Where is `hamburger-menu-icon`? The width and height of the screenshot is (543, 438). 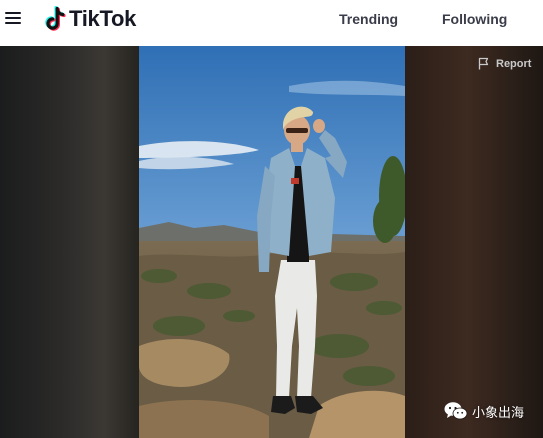 hamburger-menu-icon is located at coordinates (13, 18).